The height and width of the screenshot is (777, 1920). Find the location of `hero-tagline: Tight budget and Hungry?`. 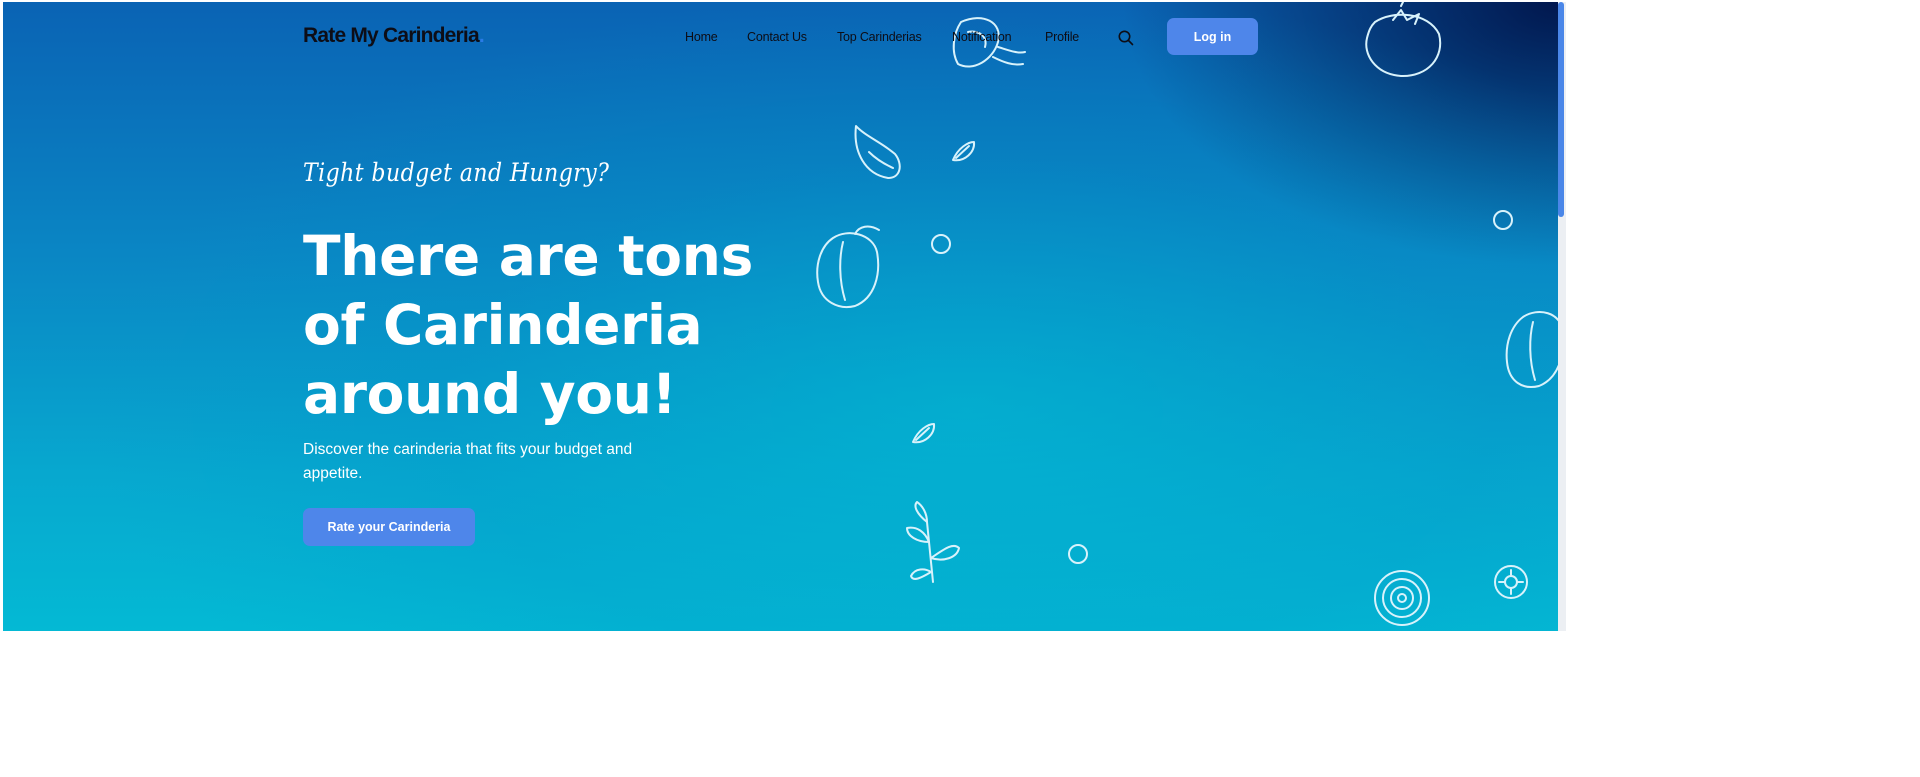

hero-tagline: Tight budget and Hungry? is located at coordinates (456, 172).